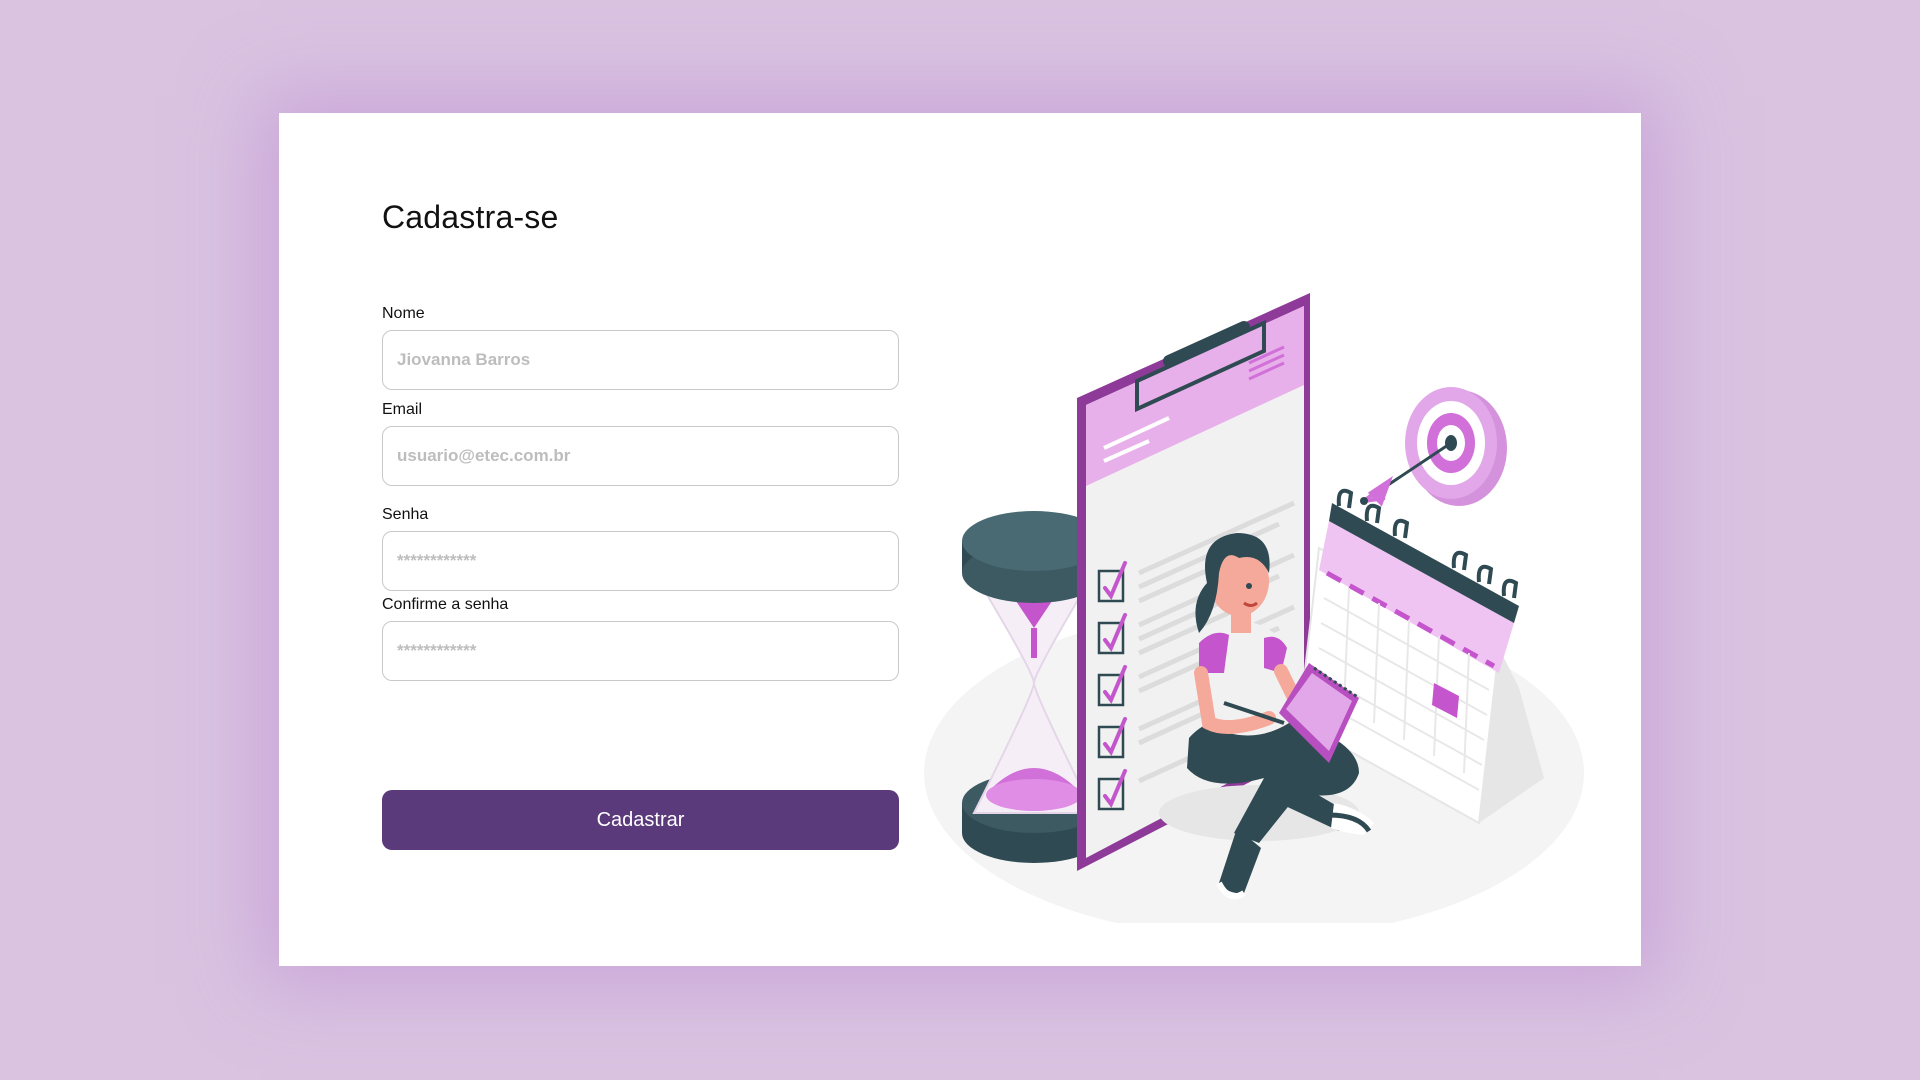 Image resolution: width=1920 pixels, height=1080 pixels. I want to click on confirm-password-input, so click(640, 651).